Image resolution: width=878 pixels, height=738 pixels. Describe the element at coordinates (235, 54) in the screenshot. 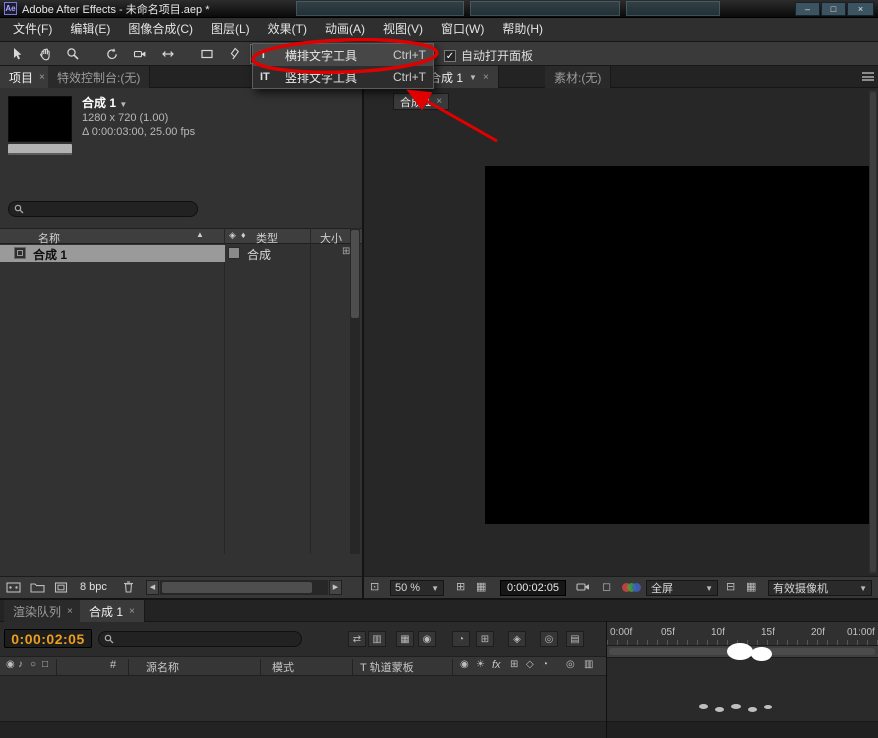

I see `pen-tool-icon` at that location.